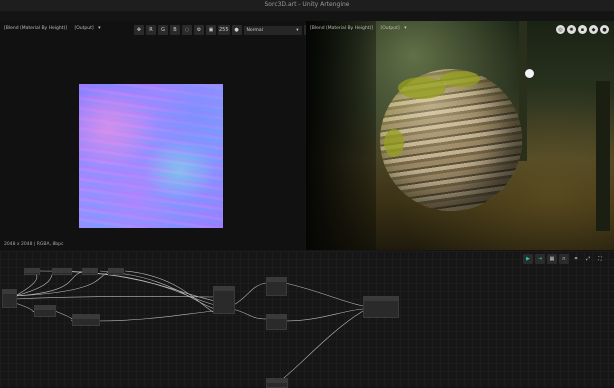  What do you see at coordinates (254, 30) in the screenshot?
I see `display-mode-value: Normal` at bounding box center [254, 30].